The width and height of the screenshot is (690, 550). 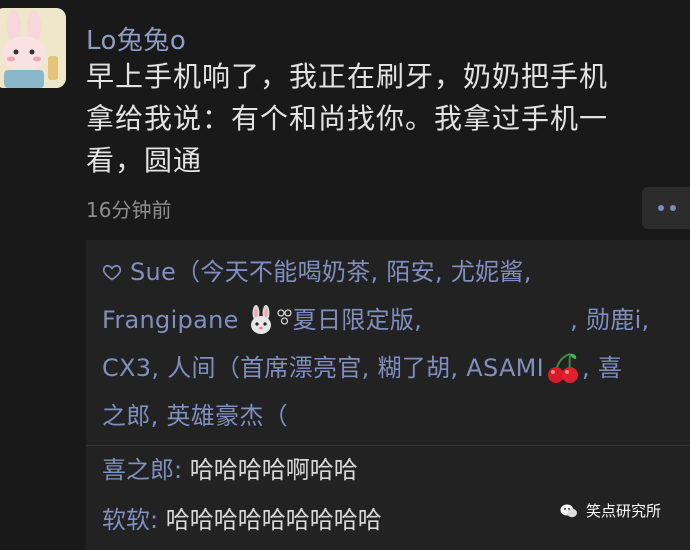 I want to click on likes-line: Sue（今天不能喝奶茶, 陌安, 尤妮酱,, so click(x=392, y=272).